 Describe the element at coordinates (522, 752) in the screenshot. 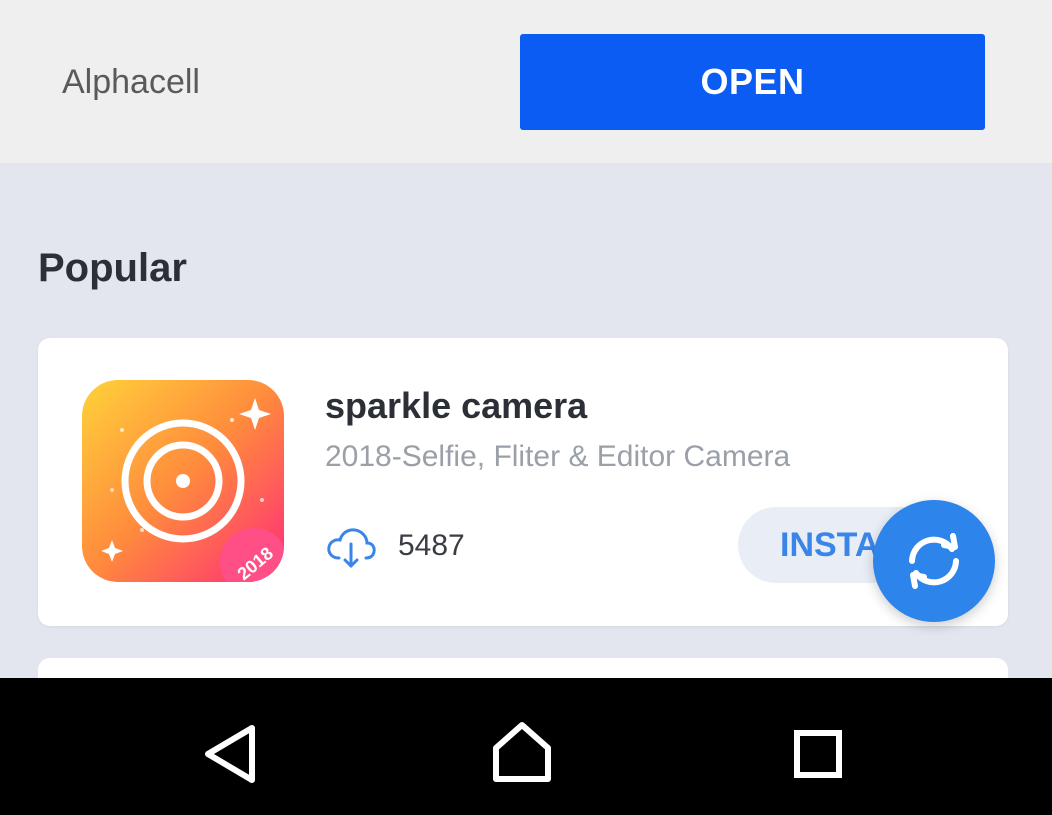

I see `home-icon` at that location.